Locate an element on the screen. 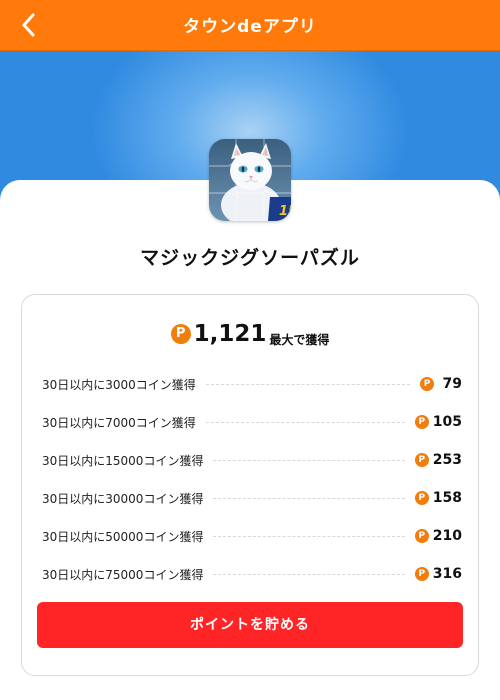  reward-total: P 1,121 最大で獲得 is located at coordinates (250, 334).